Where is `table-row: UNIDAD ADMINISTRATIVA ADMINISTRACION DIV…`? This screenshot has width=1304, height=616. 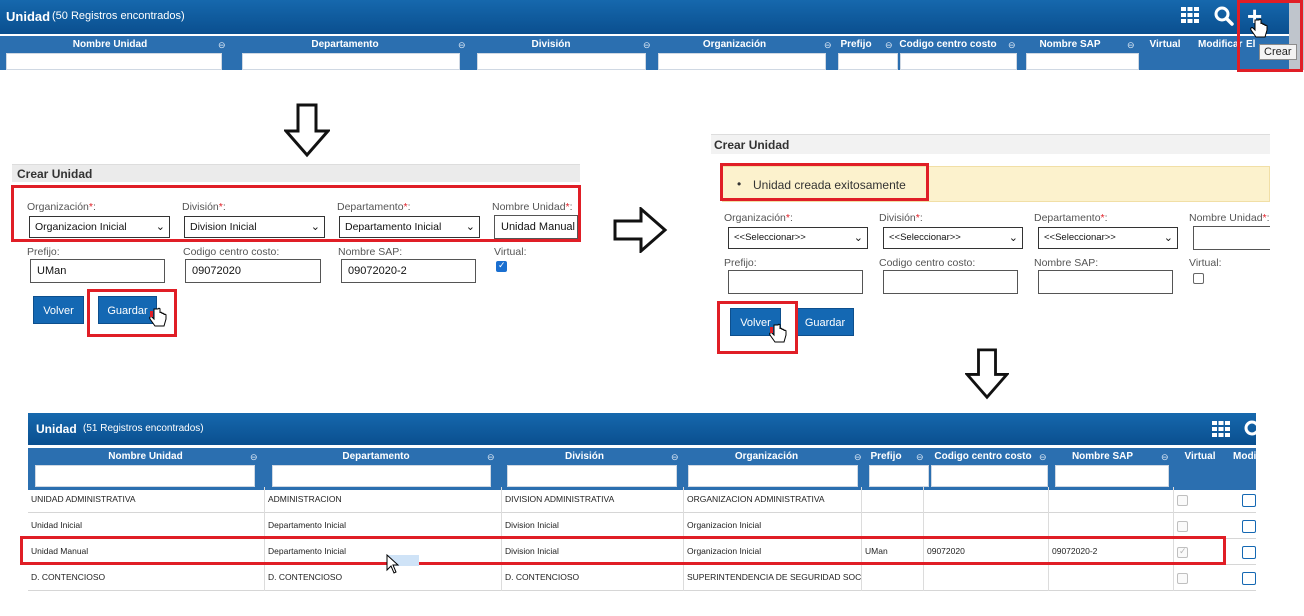 table-row: UNIDAD ADMINISTRATIVA ADMINISTRACION DIV… is located at coordinates (642, 500).